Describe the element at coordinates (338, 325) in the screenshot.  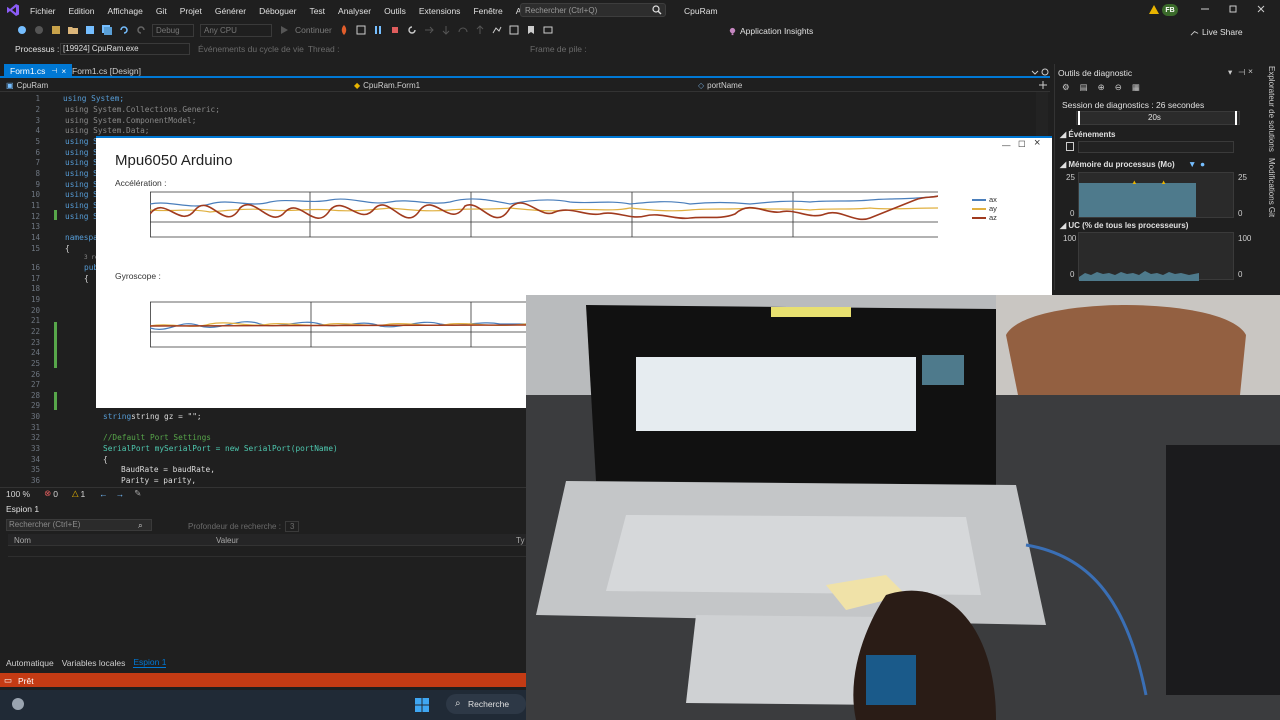
I see `gyroscope-chart` at that location.